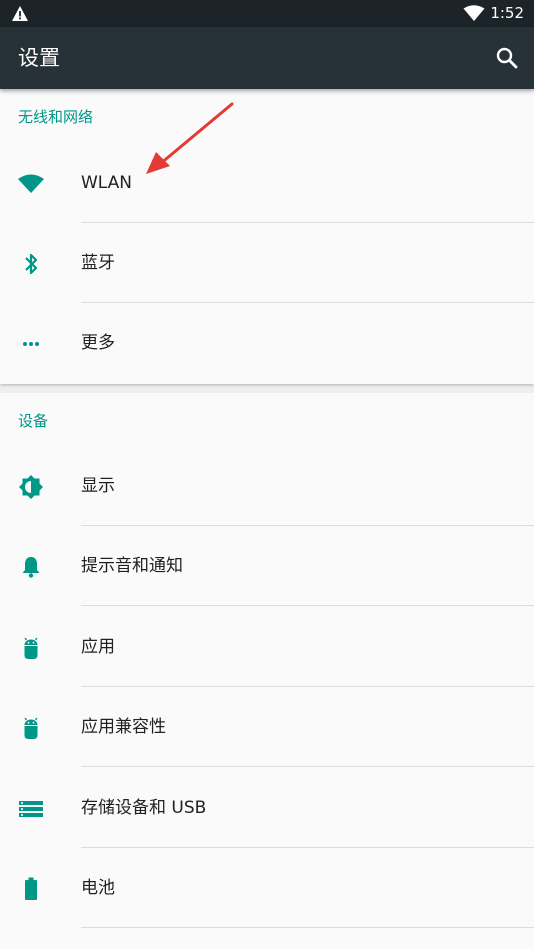 The image size is (534, 949). I want to click on settings-item-bluetooth: 蓝牙, so click(267, 263).